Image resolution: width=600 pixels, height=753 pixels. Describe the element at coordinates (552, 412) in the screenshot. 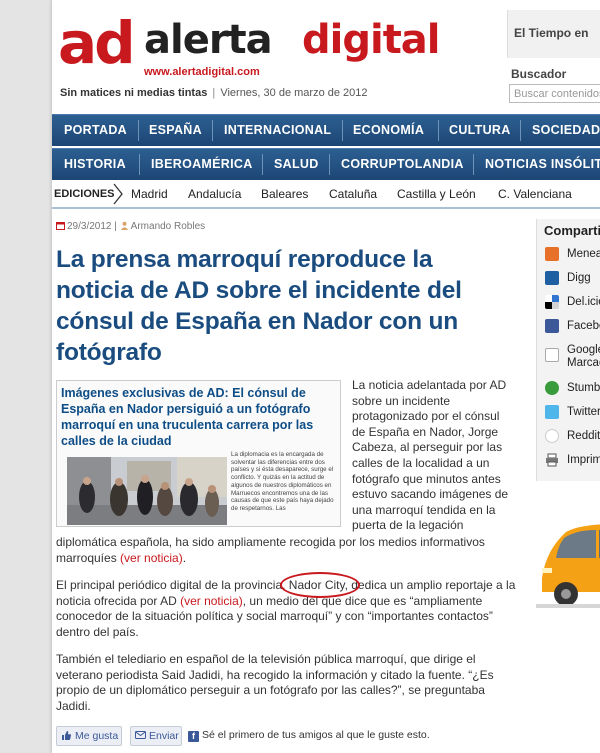

I see `twitter-icon` at that location.